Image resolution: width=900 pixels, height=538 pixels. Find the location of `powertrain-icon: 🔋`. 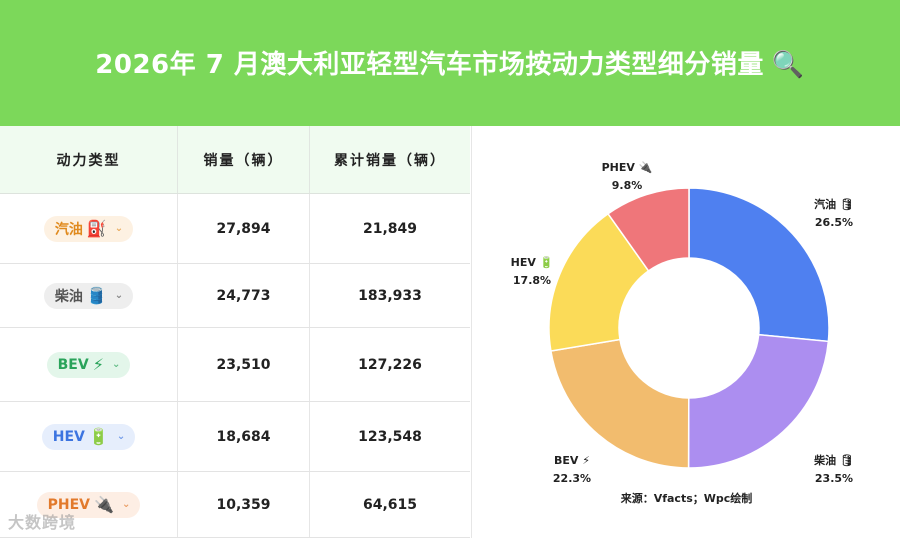

powertrain-icon: 🔋 is located at coordinates (98, 436).